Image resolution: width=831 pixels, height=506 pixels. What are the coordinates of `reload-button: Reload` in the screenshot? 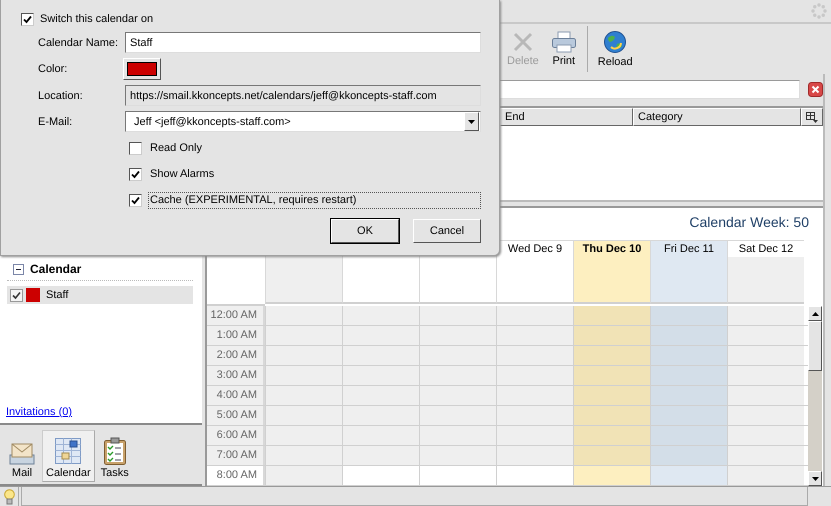 It's located at (615, 49).